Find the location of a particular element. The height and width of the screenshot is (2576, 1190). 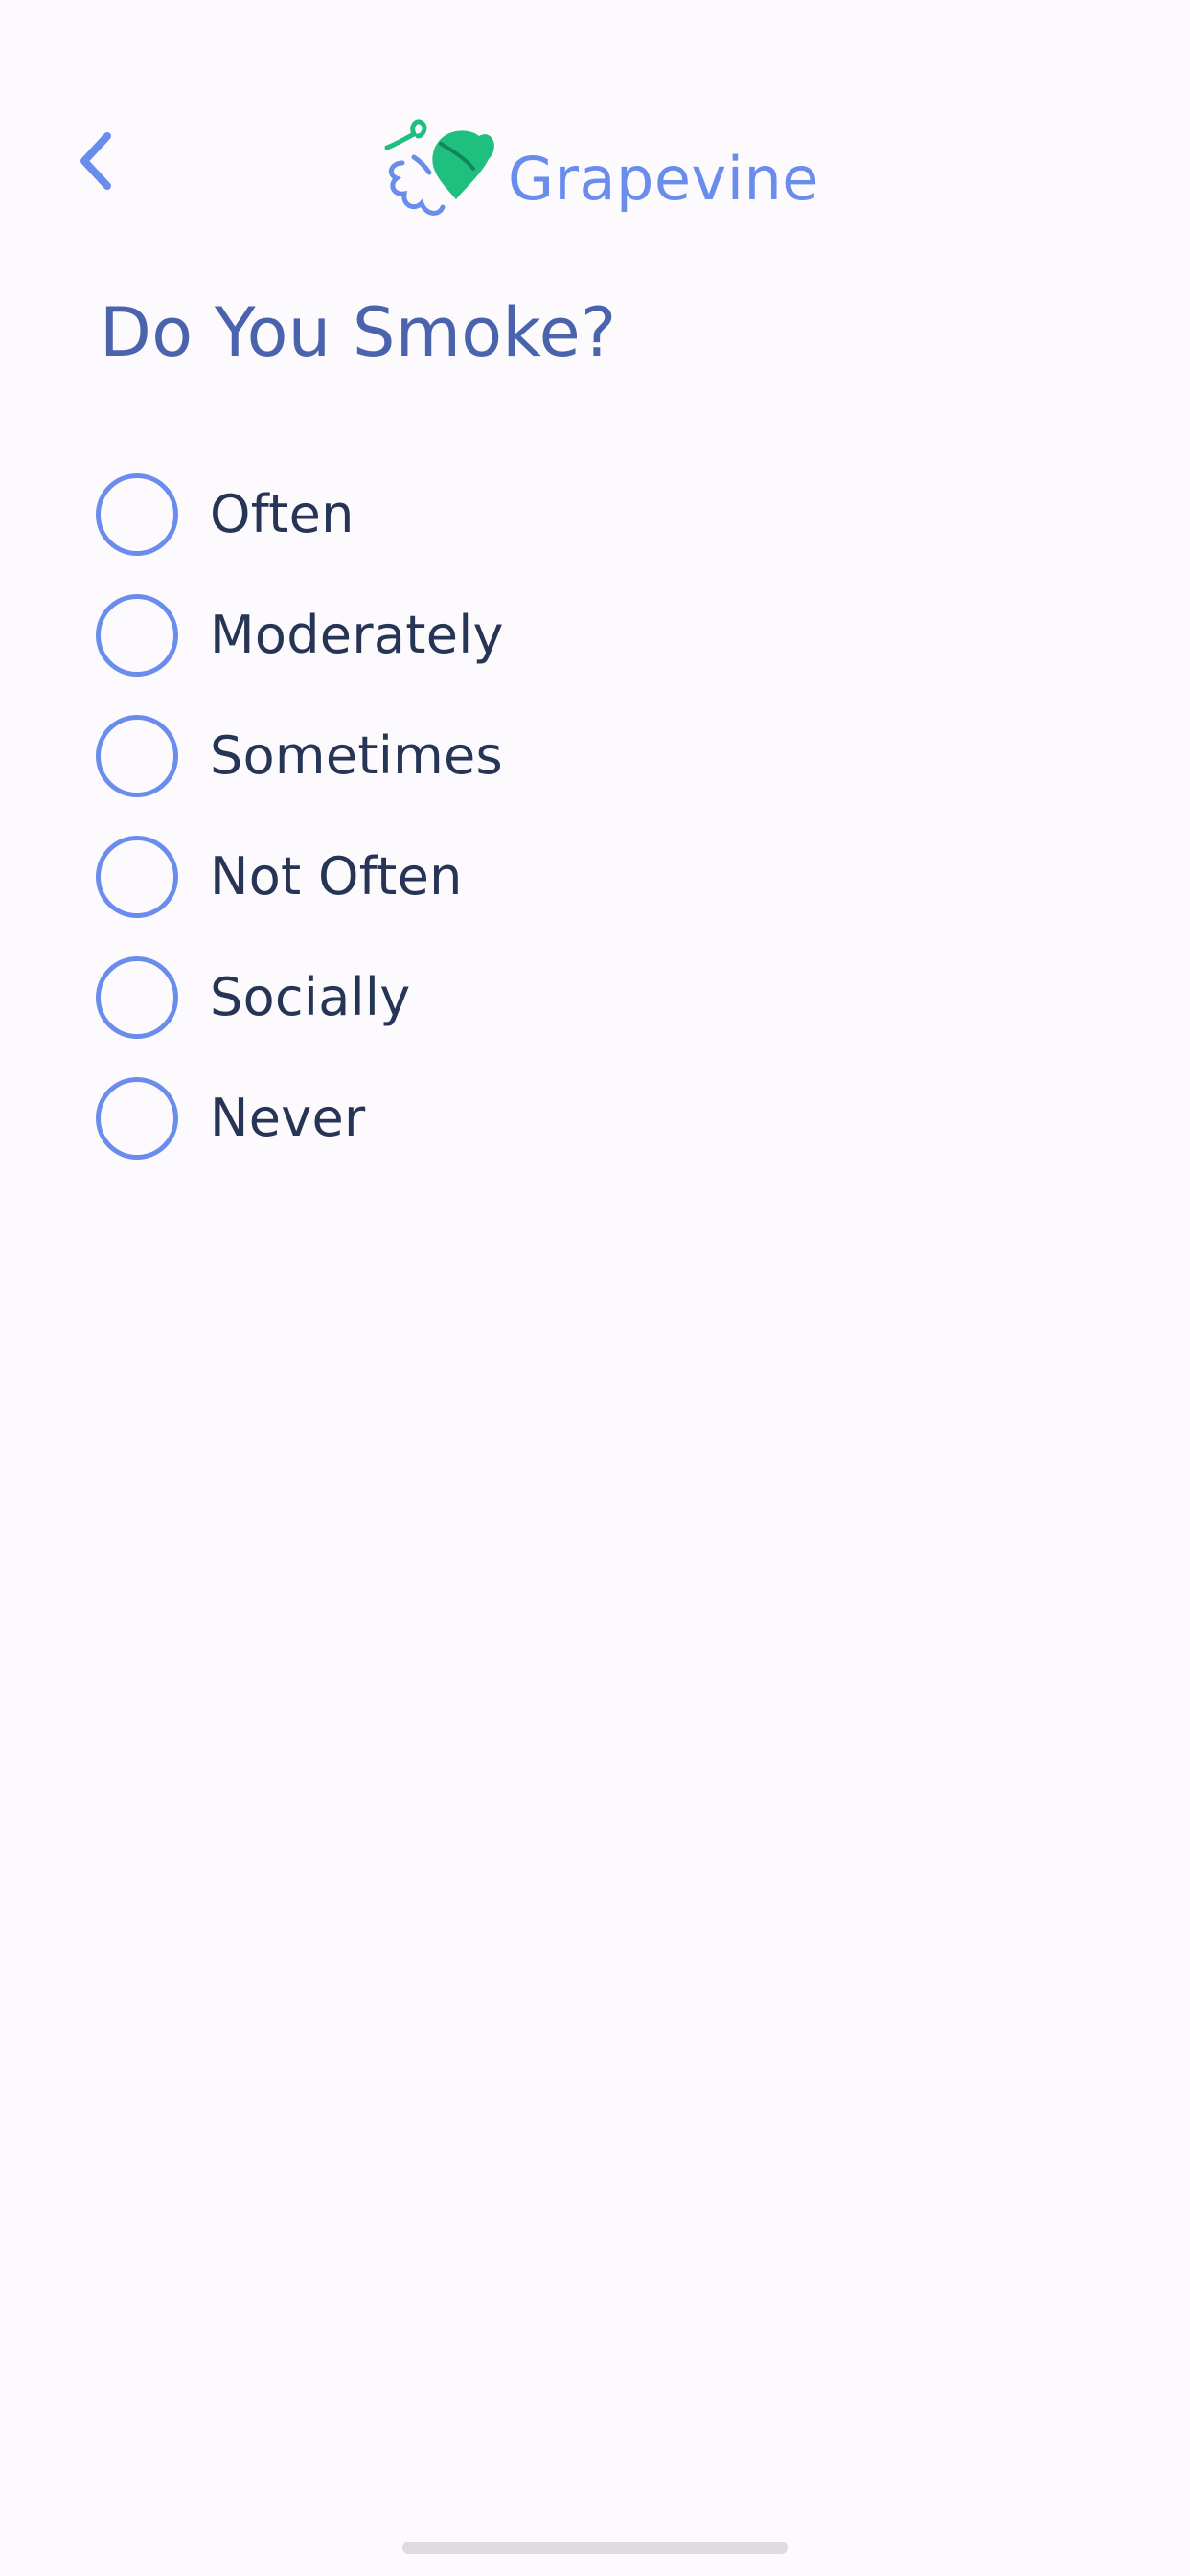

grape-leaf-icon is located at coordinates (439, 167).